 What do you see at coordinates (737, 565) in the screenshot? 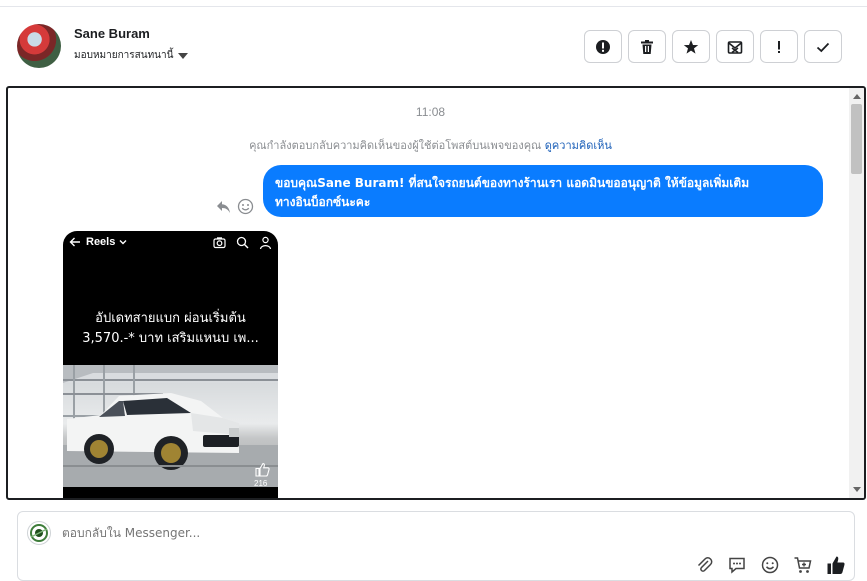
I see `saved-reply-icon` at bounding box center [737, 565].